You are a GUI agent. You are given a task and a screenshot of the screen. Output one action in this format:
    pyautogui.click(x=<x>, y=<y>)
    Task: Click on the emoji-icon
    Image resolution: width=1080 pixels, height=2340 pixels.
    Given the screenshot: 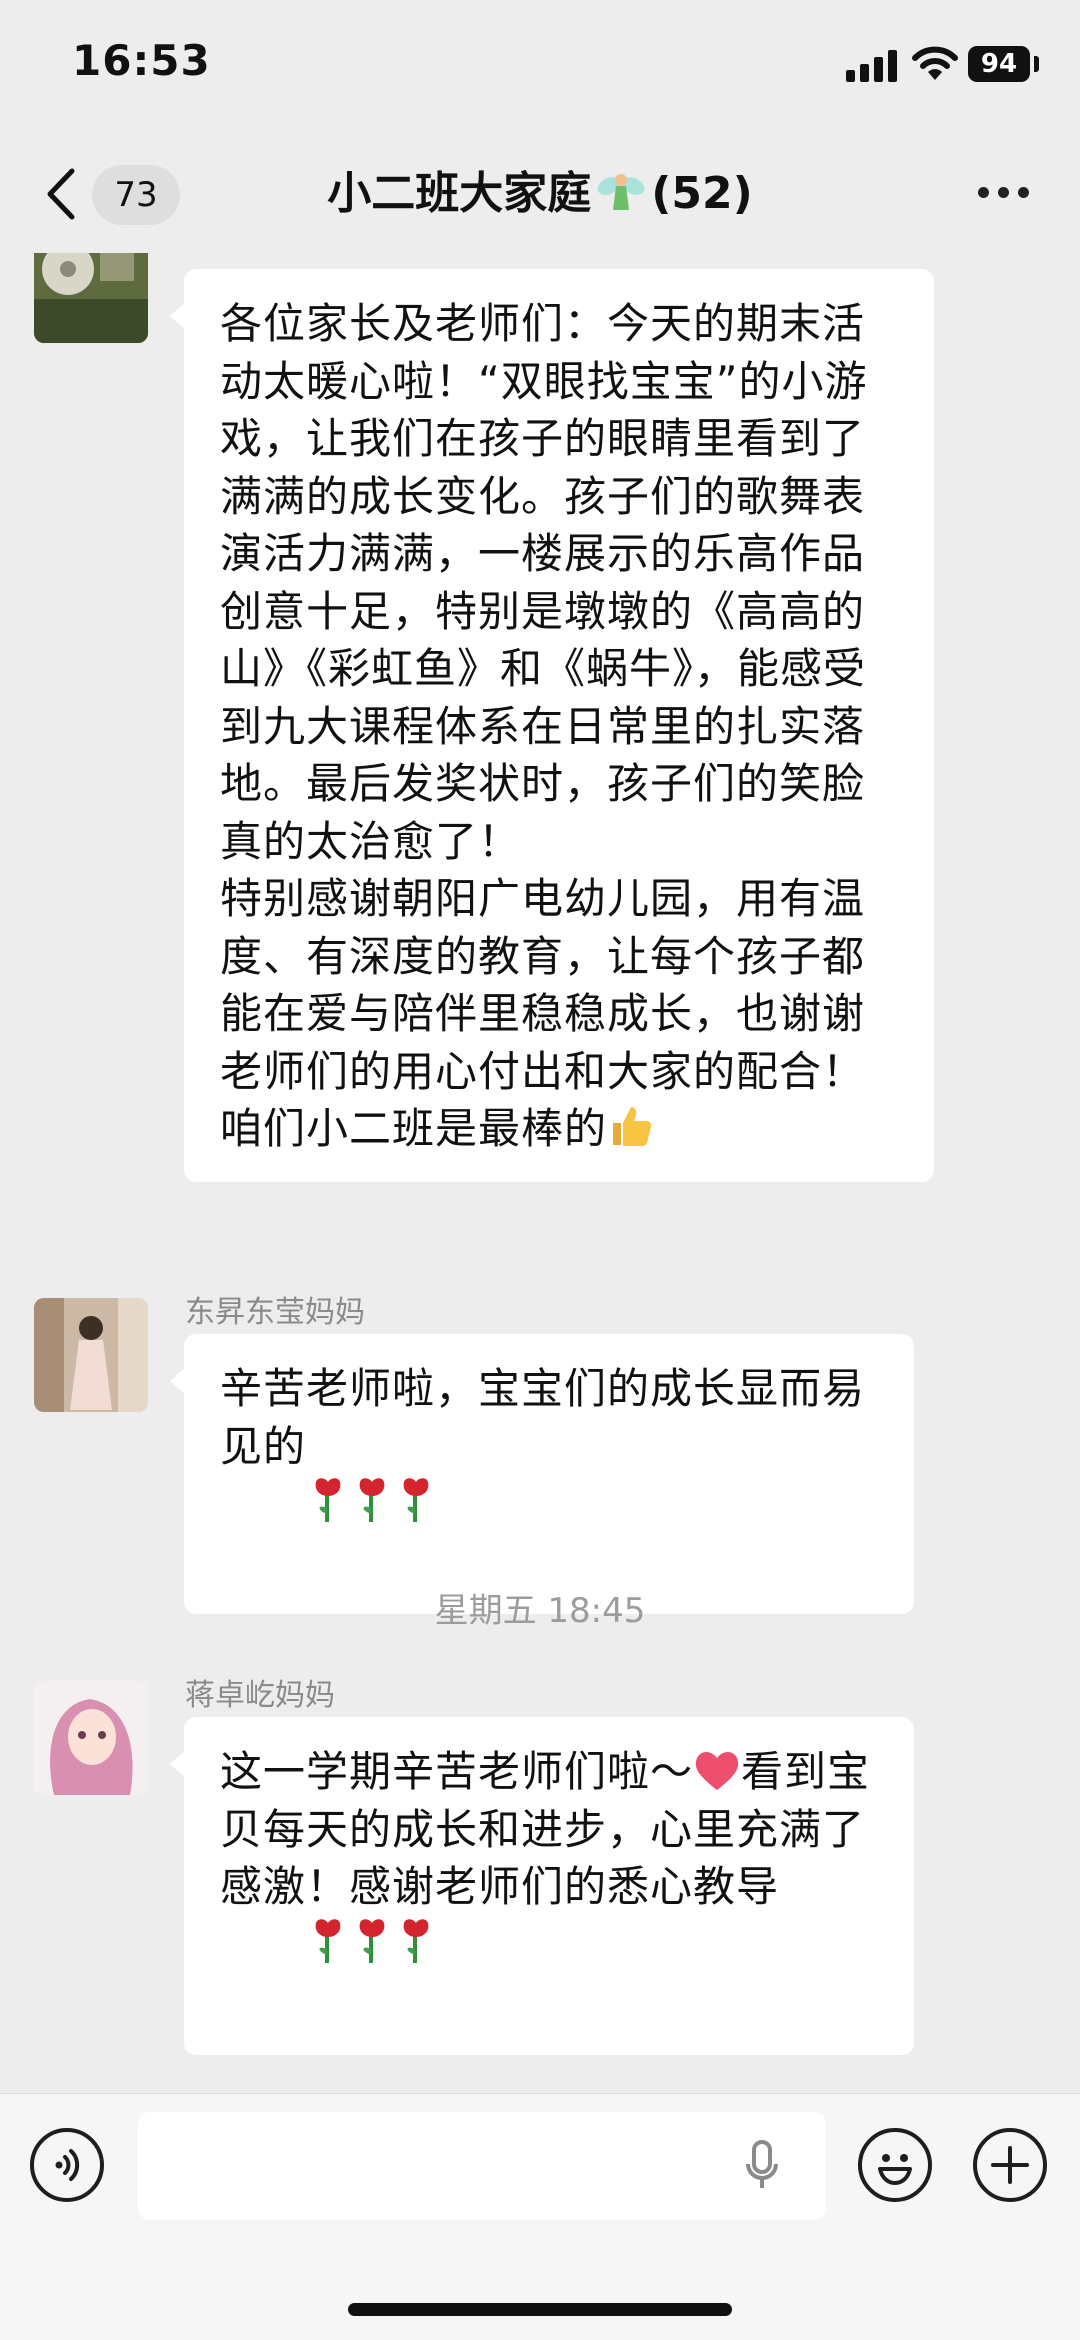 What is the action you would take?
    pyautogui.click(x=895, y=2169)
    